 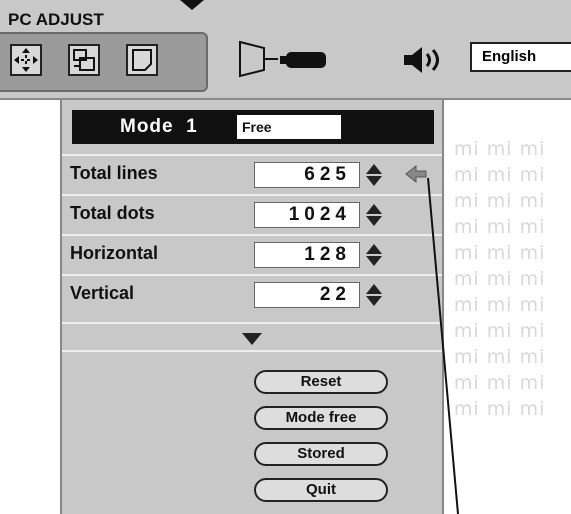 I want to click on adjust-mode-group, so click(x=104, y=62).